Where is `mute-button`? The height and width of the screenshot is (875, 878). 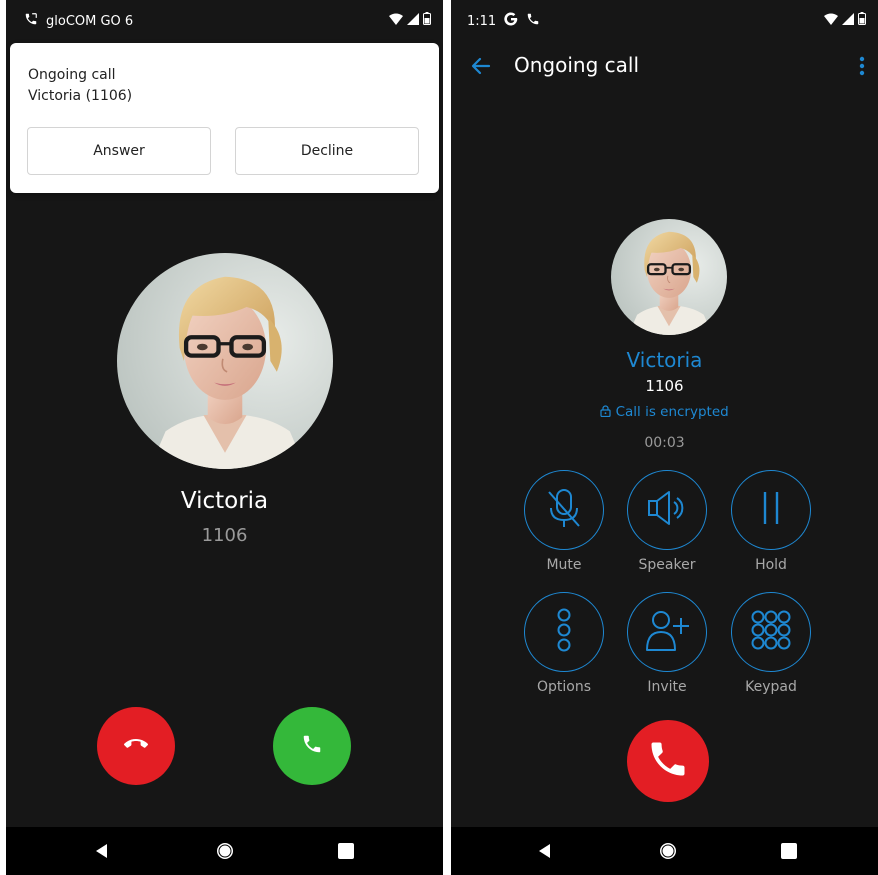 mute-button is located at coordinates (564, 510).